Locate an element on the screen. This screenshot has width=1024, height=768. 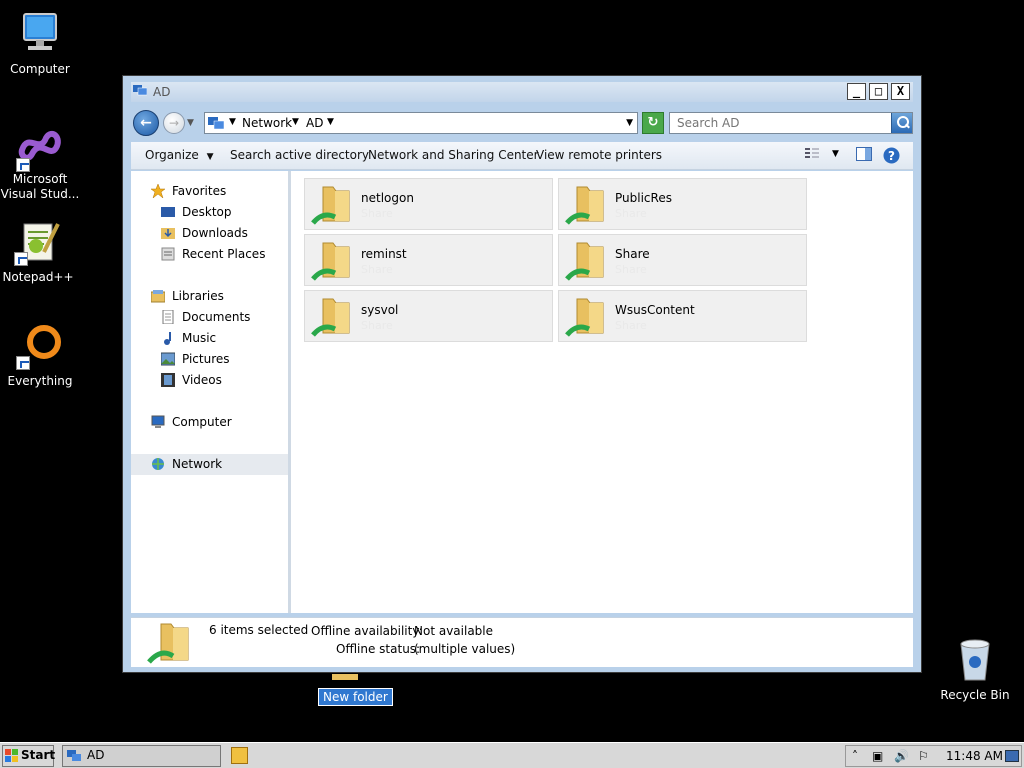
nav-item-network: Network is located at coordinates (209, 464).